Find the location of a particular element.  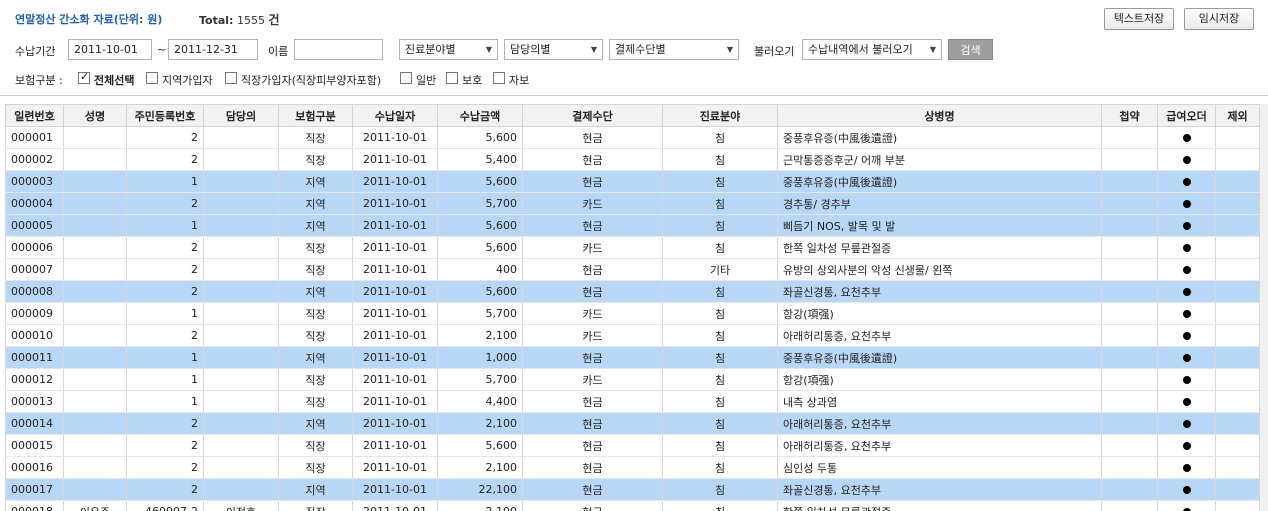

date-from-input: 2011-10-01 is located at coordinates (110, 49).